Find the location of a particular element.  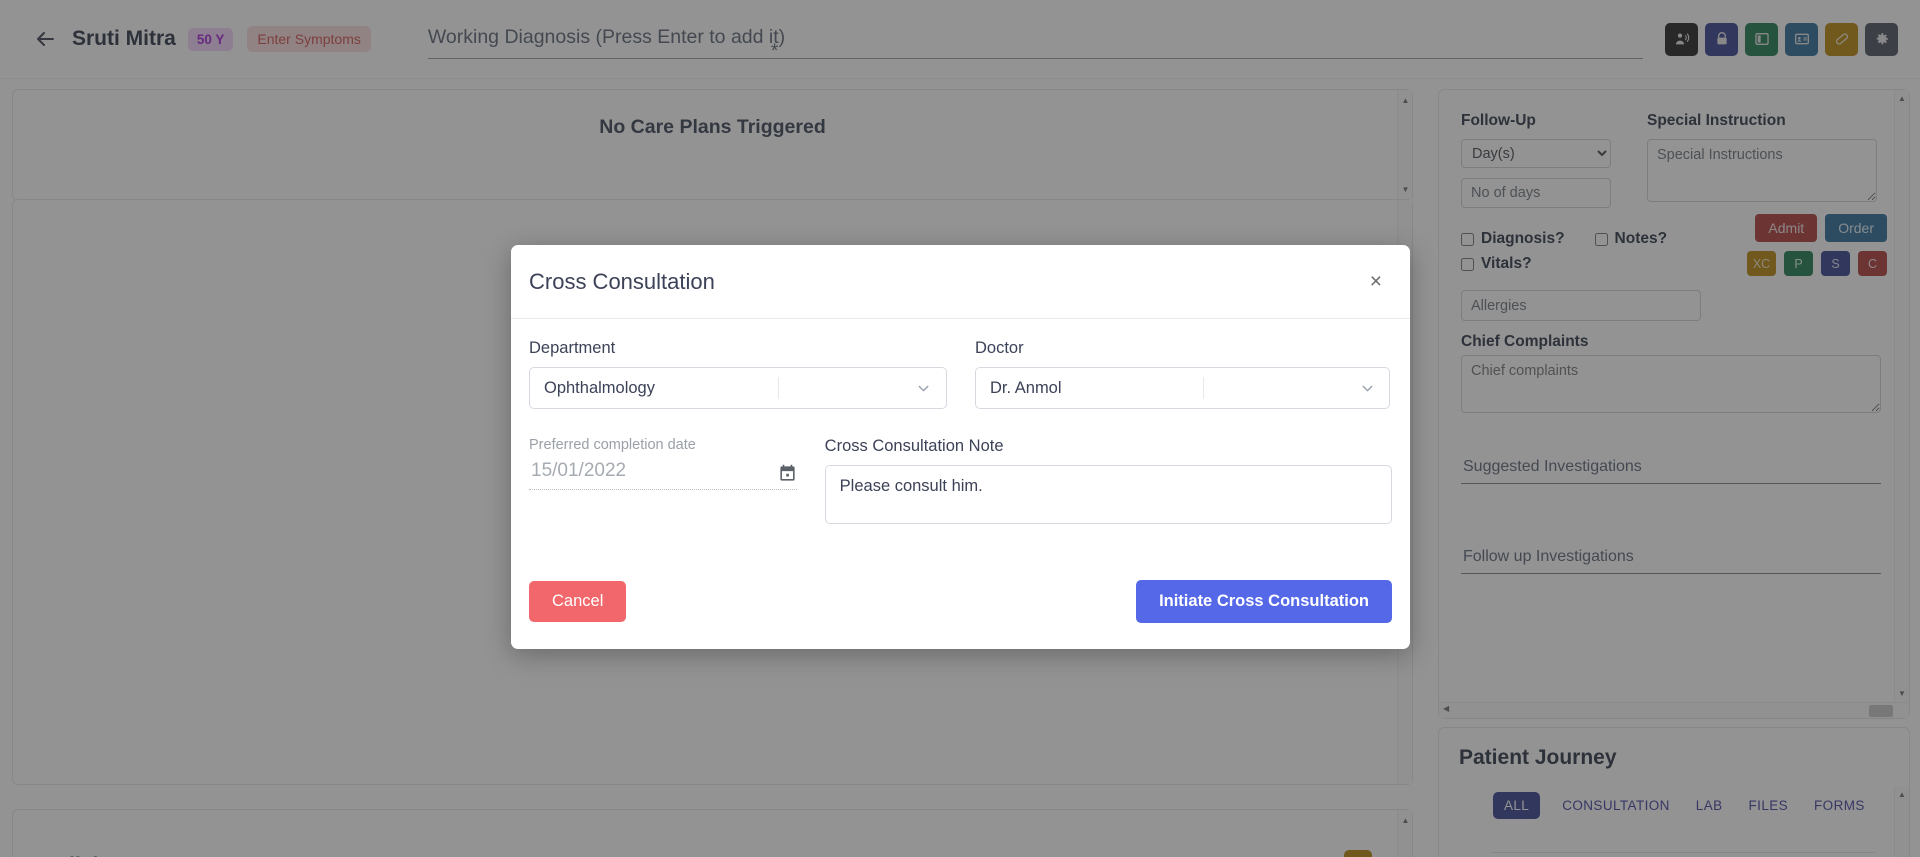

department-group: Department Ophthalmology is located at coordinates (738, 374).